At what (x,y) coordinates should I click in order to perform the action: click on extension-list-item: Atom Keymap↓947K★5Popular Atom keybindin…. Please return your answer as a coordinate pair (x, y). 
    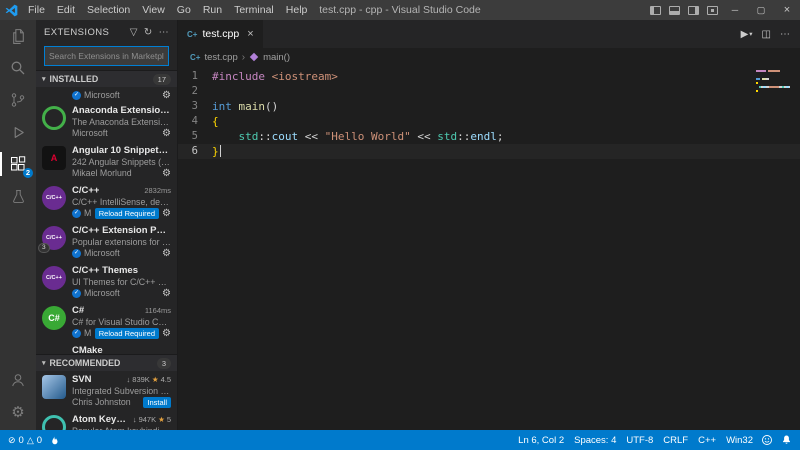
    Looking at the image, I should click on (106, 420).